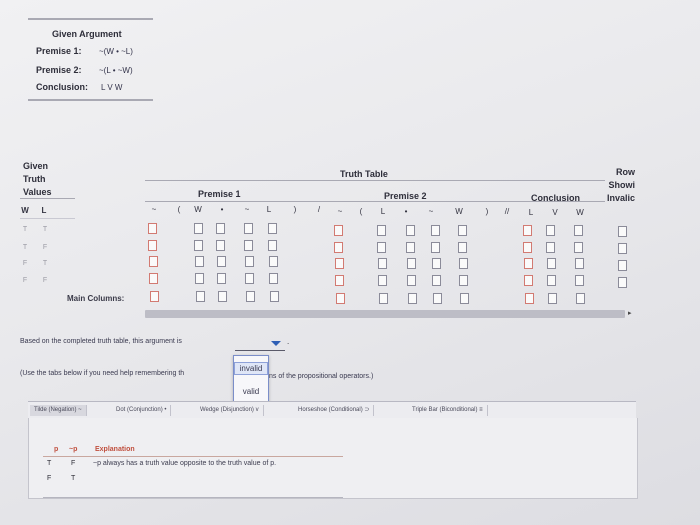 The height and width of the screenshot is (525, 700). Describe the element at coordinates (338, 247) in the screenshot. I see `truth-cell-r1-c5` at that location.